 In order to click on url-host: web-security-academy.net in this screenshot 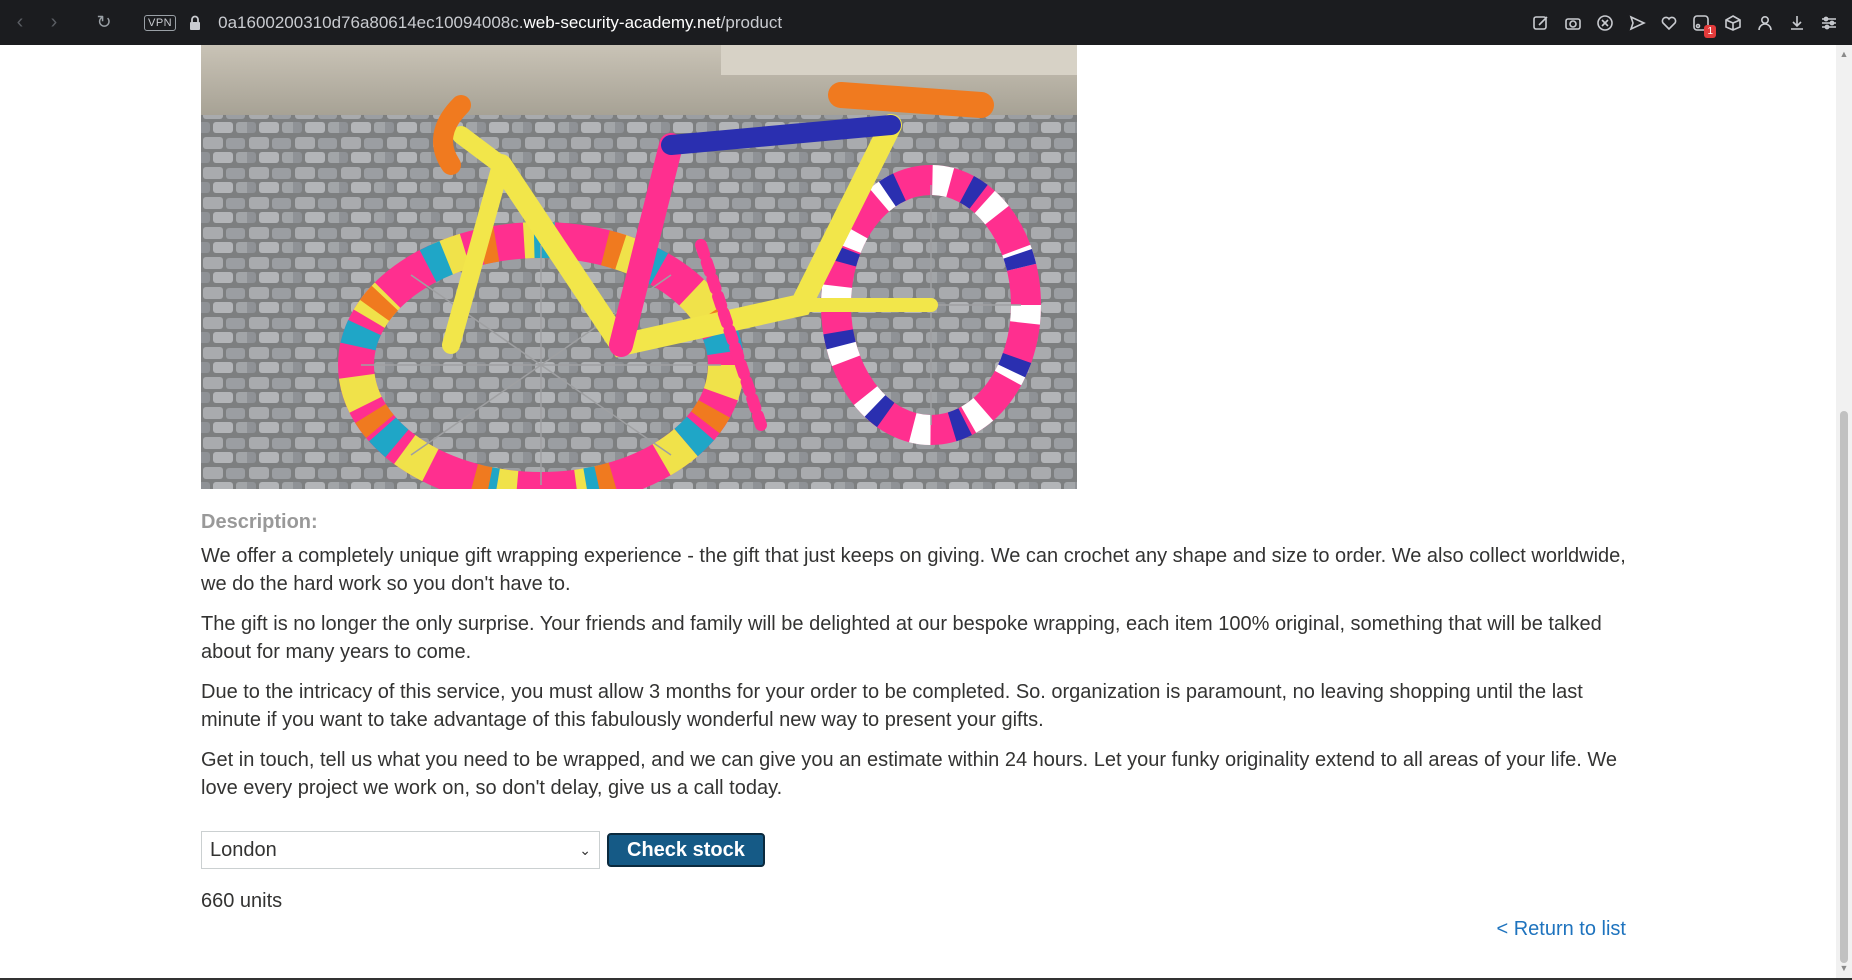, I will do `click(622, 22)`.